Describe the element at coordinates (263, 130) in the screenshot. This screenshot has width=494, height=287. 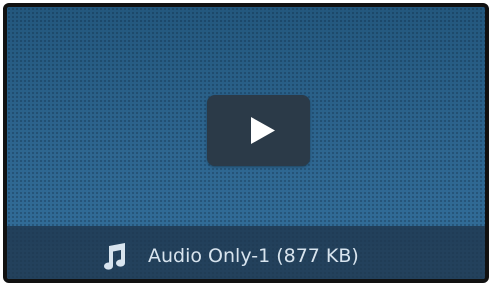
I see `play-icon` at that location.